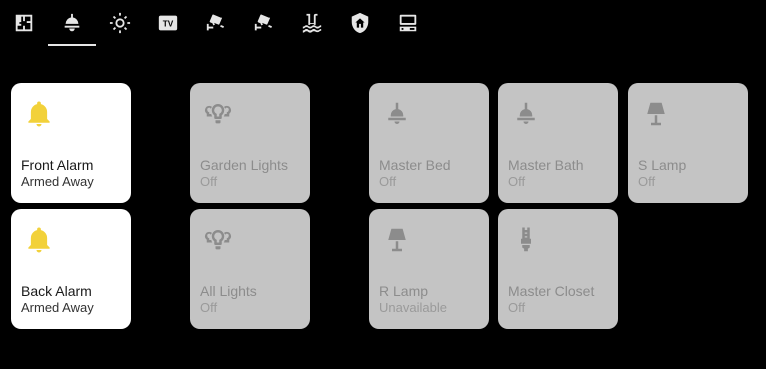 This screenshot has width=766, height=369. What do you see at coordinates (546, 165) in the screenshot?
I see `entity-name: Master Bath` at bounding box center [546, 165].